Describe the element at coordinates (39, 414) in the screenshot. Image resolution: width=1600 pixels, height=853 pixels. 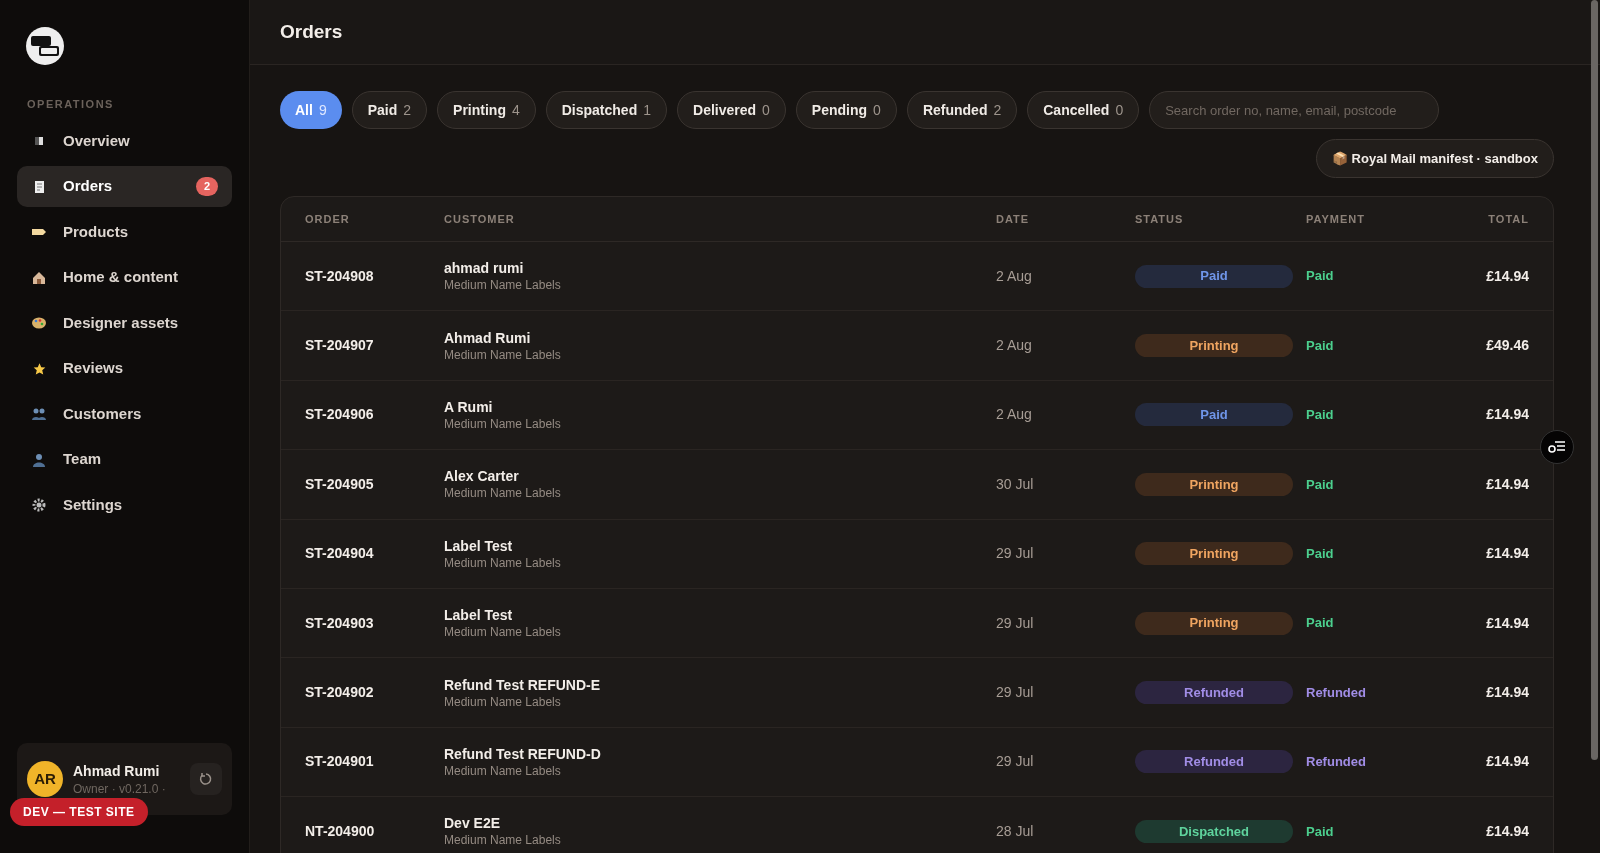
I see `people-icon` at that location.